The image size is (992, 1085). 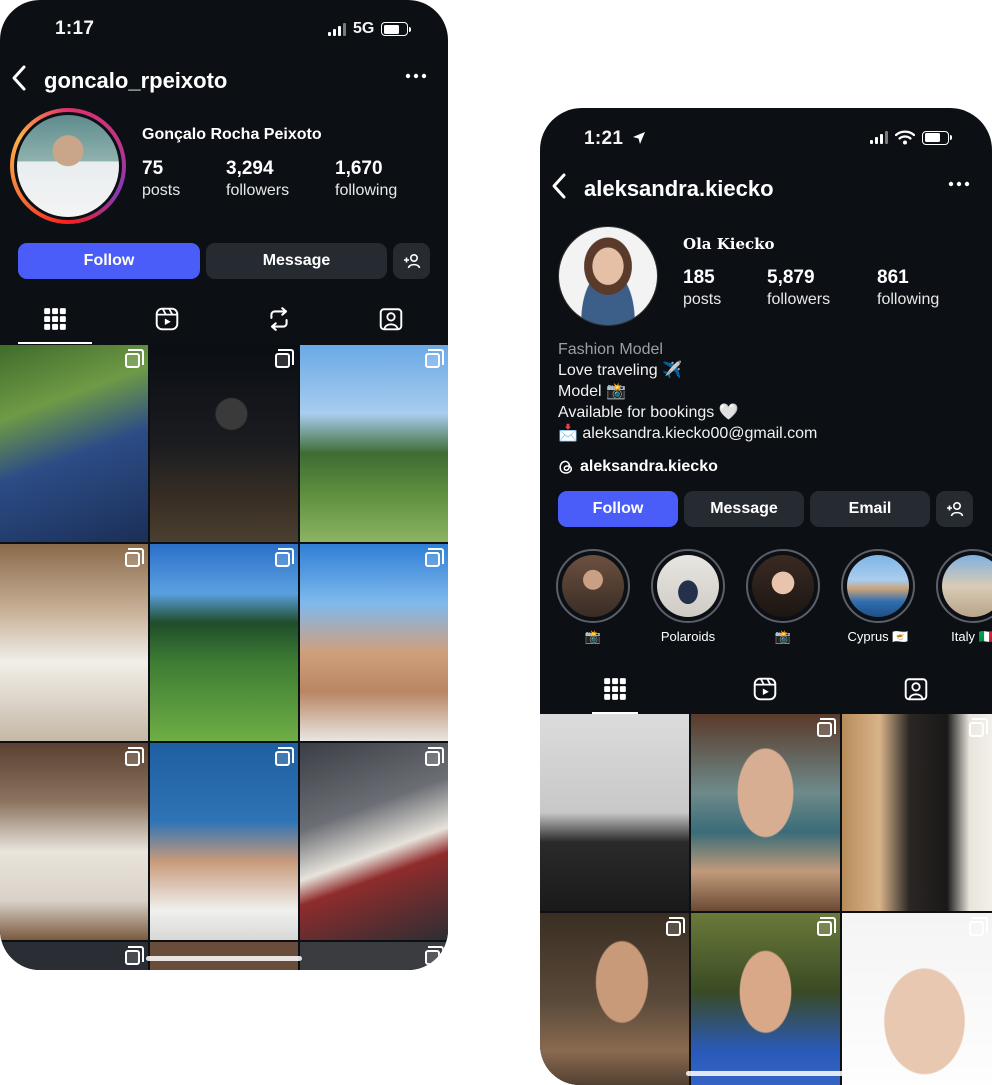 What do you see at coordinates (638, 467) in the screenshot?
I see `threads-link: aleksandra.kiecko` at bounding box center [638, 467].